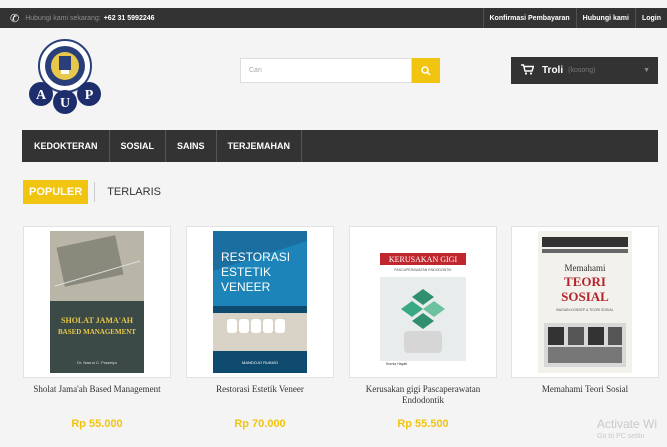  What do you see at coordinates (340, 146) in the screenshot?
I see `category-nav: KEDOKTERAN SOSIAL SAINS TERJEMAHAN` at bounding box center [340, 146].